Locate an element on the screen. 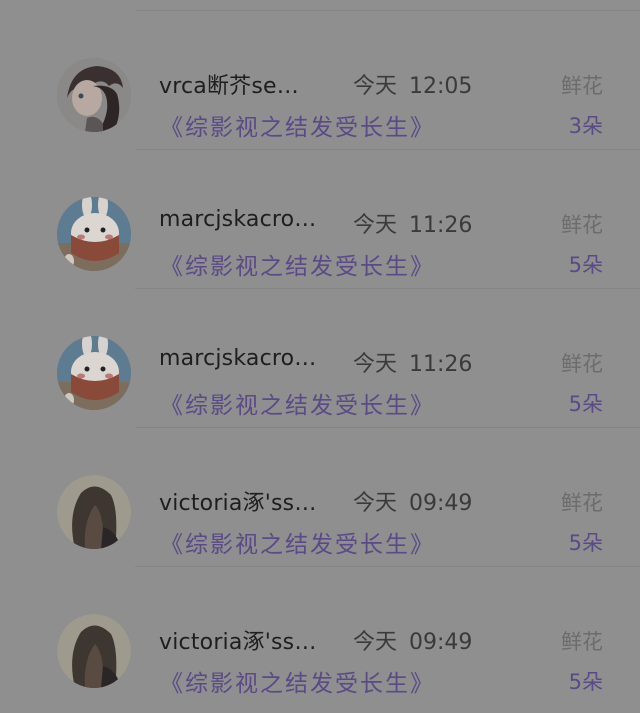  gift-count: 3朵 is located at coordinates (585, 126).